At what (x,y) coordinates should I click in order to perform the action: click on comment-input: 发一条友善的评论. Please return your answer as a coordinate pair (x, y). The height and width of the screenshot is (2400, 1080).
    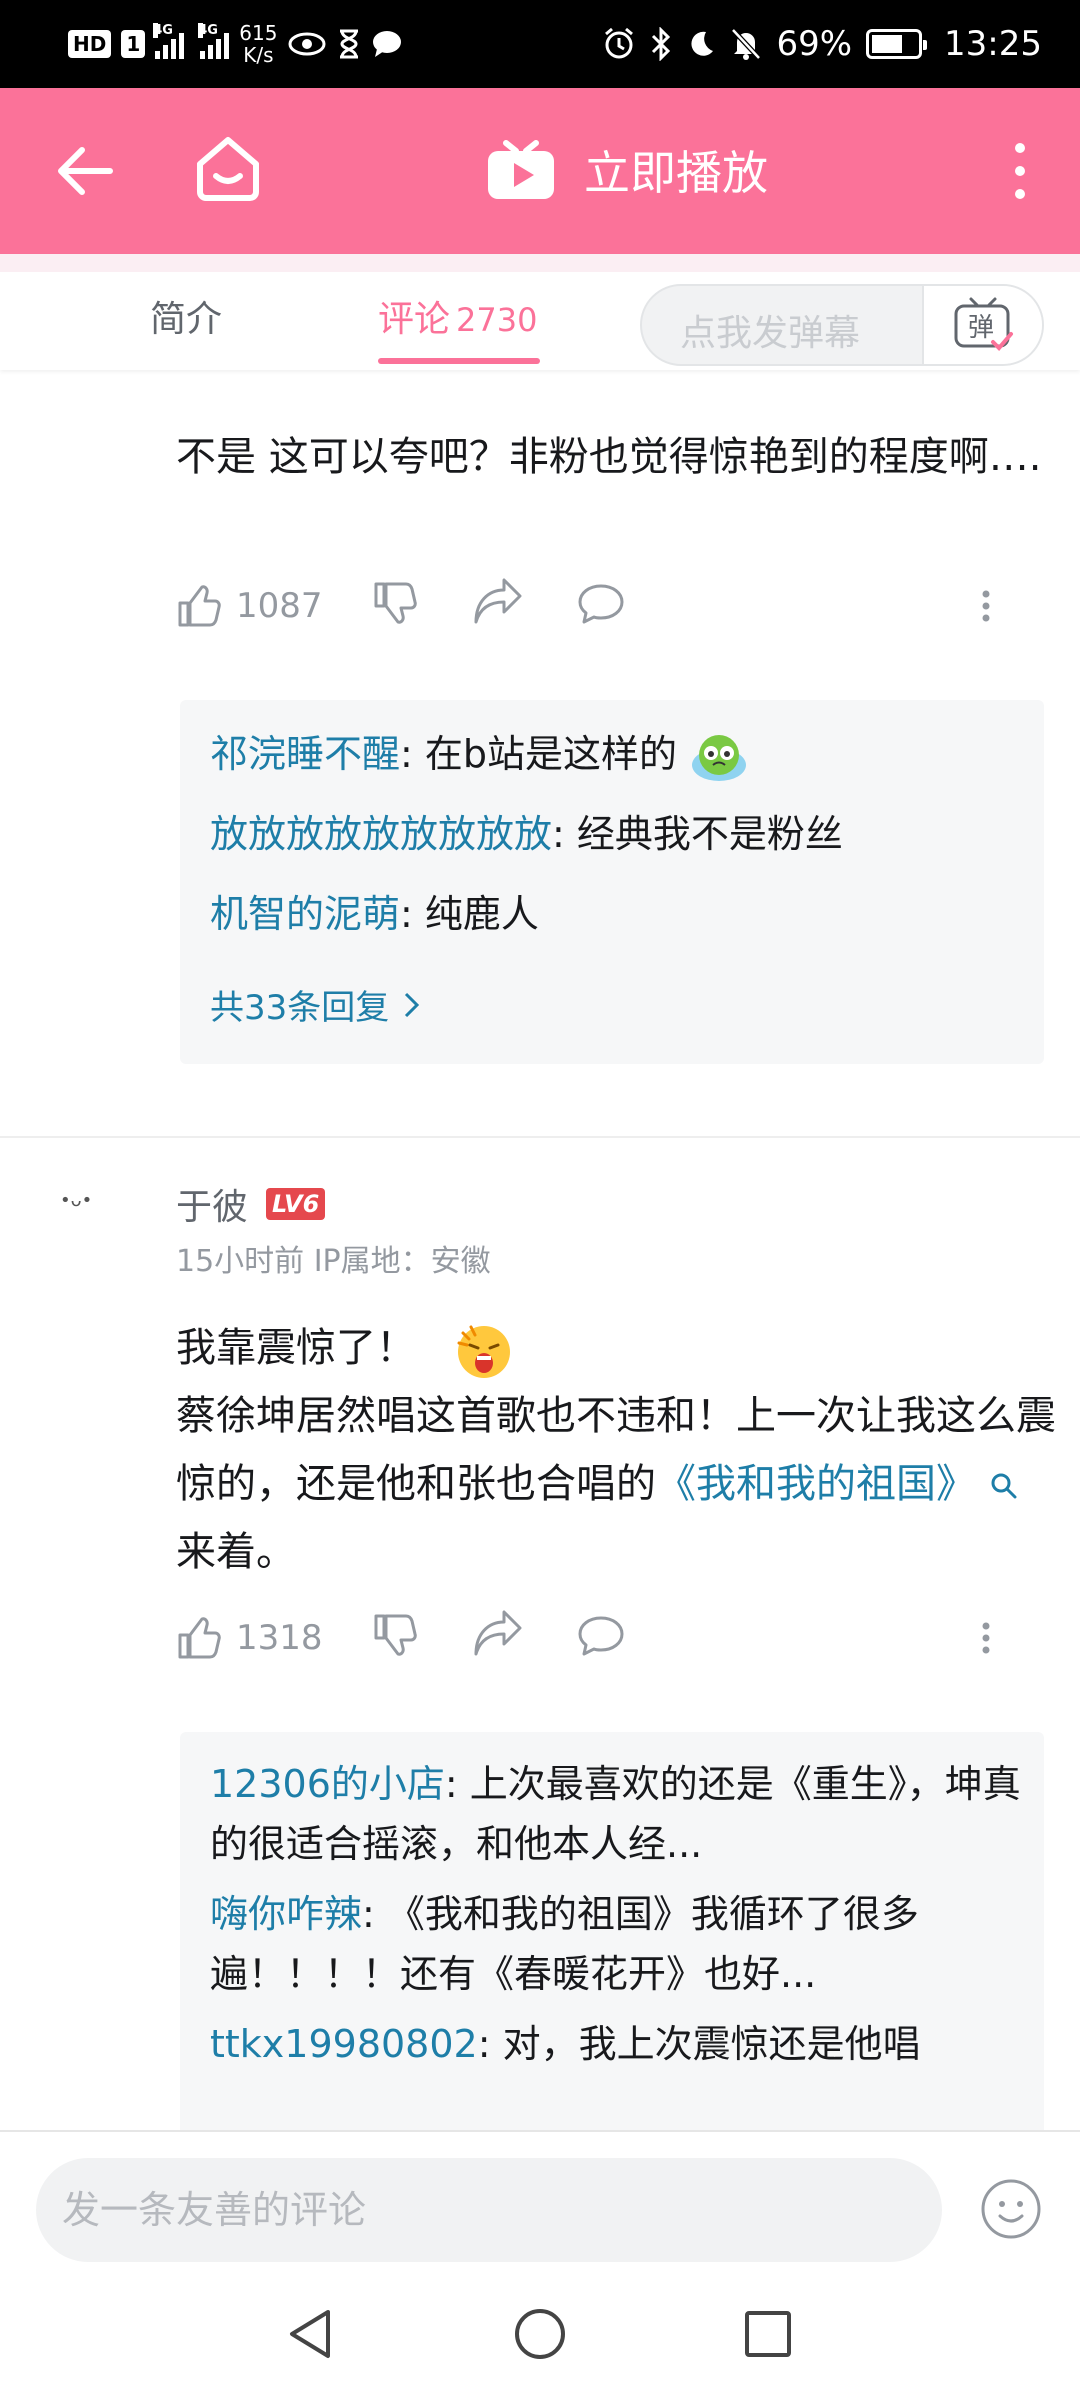
    Looking at the image, I should click on (489, 2210).